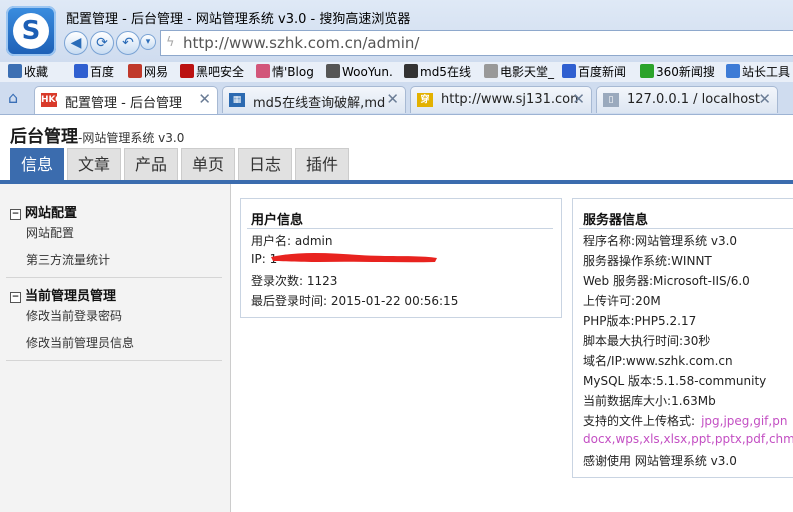 Image resolution: width=793 pixels, height=512 pixels. Describe the element at coordinates (602, 361) in the screenshot. I see `row-label: 域名/IP` at that location.